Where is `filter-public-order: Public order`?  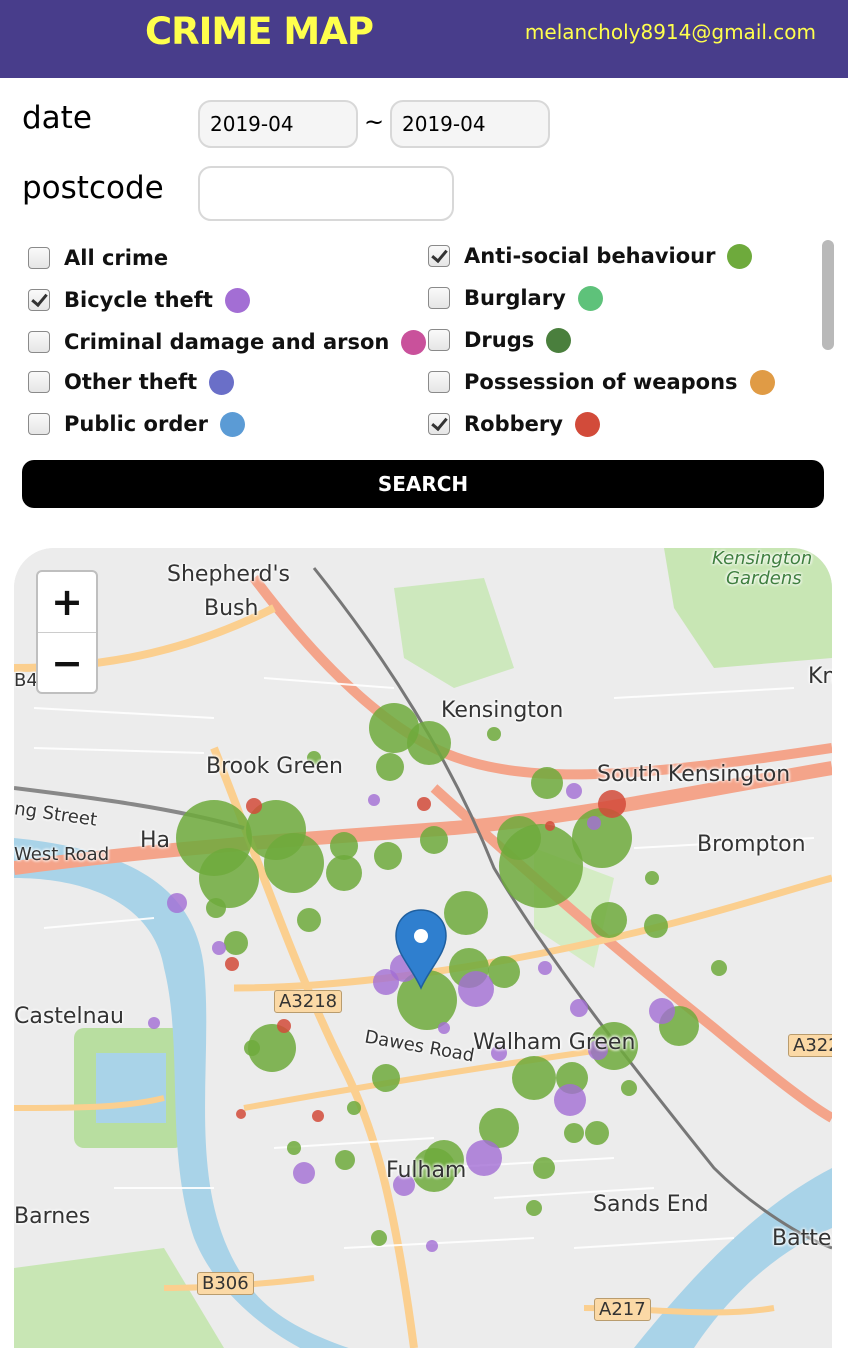 filter-public-order: Public order is located at coordinates (136, 424).